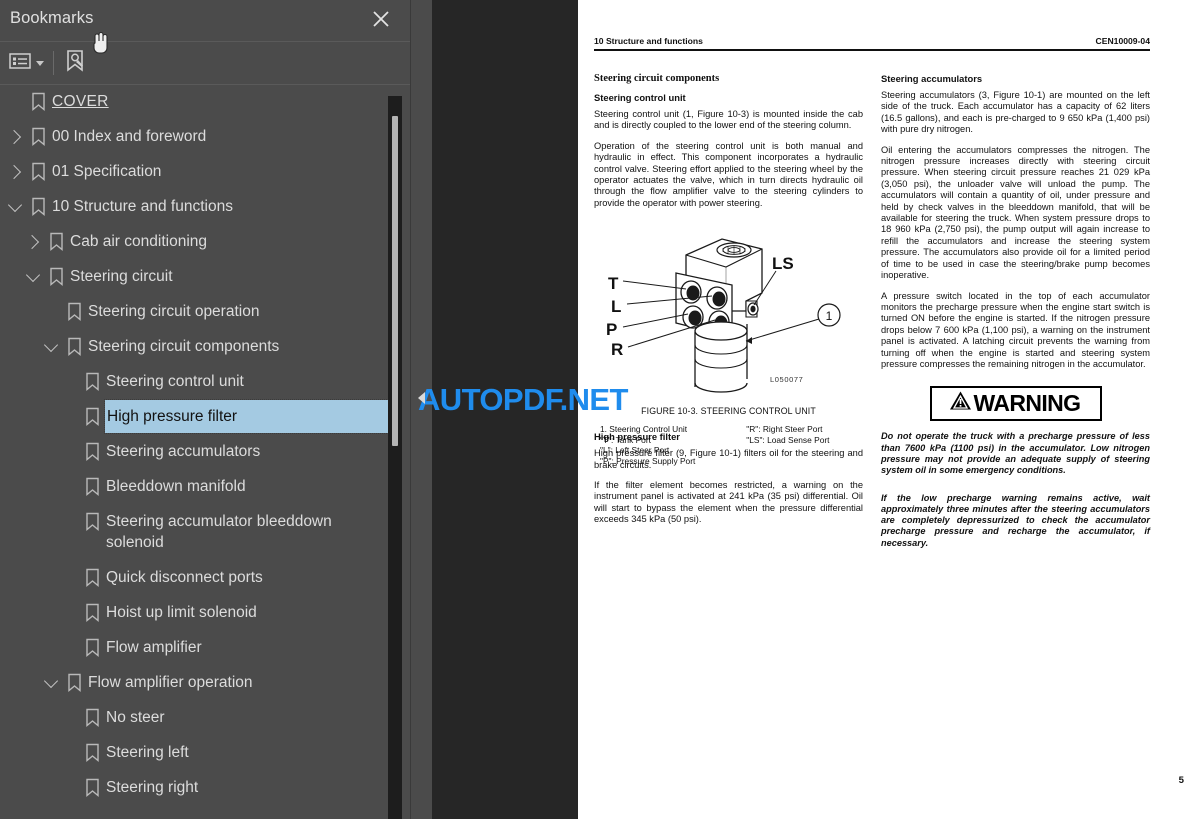 The height and width of the screenshot is (819, 1200). Describe the element at coordinates (829, 316) in the screenshot. I see `svg-text: 1` at that location.